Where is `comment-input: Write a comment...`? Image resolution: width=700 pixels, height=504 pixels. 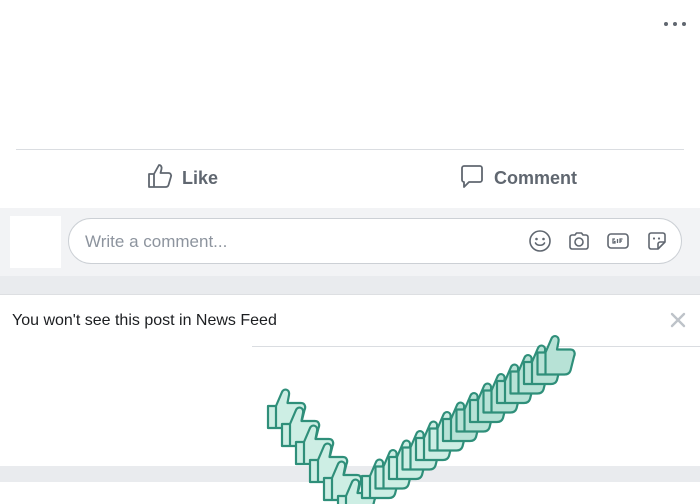 comment-input: Write a comment... is located at coordinates (375, 241).